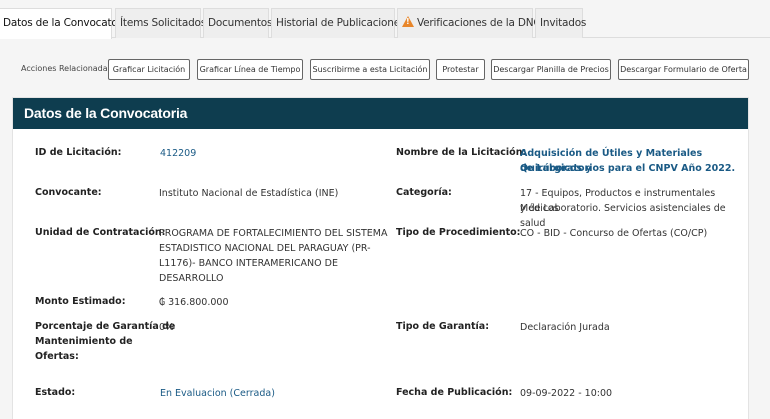  Describe the element at coordinates (408, 21) in the screenshot. I see `warning-icon: !` at that location.